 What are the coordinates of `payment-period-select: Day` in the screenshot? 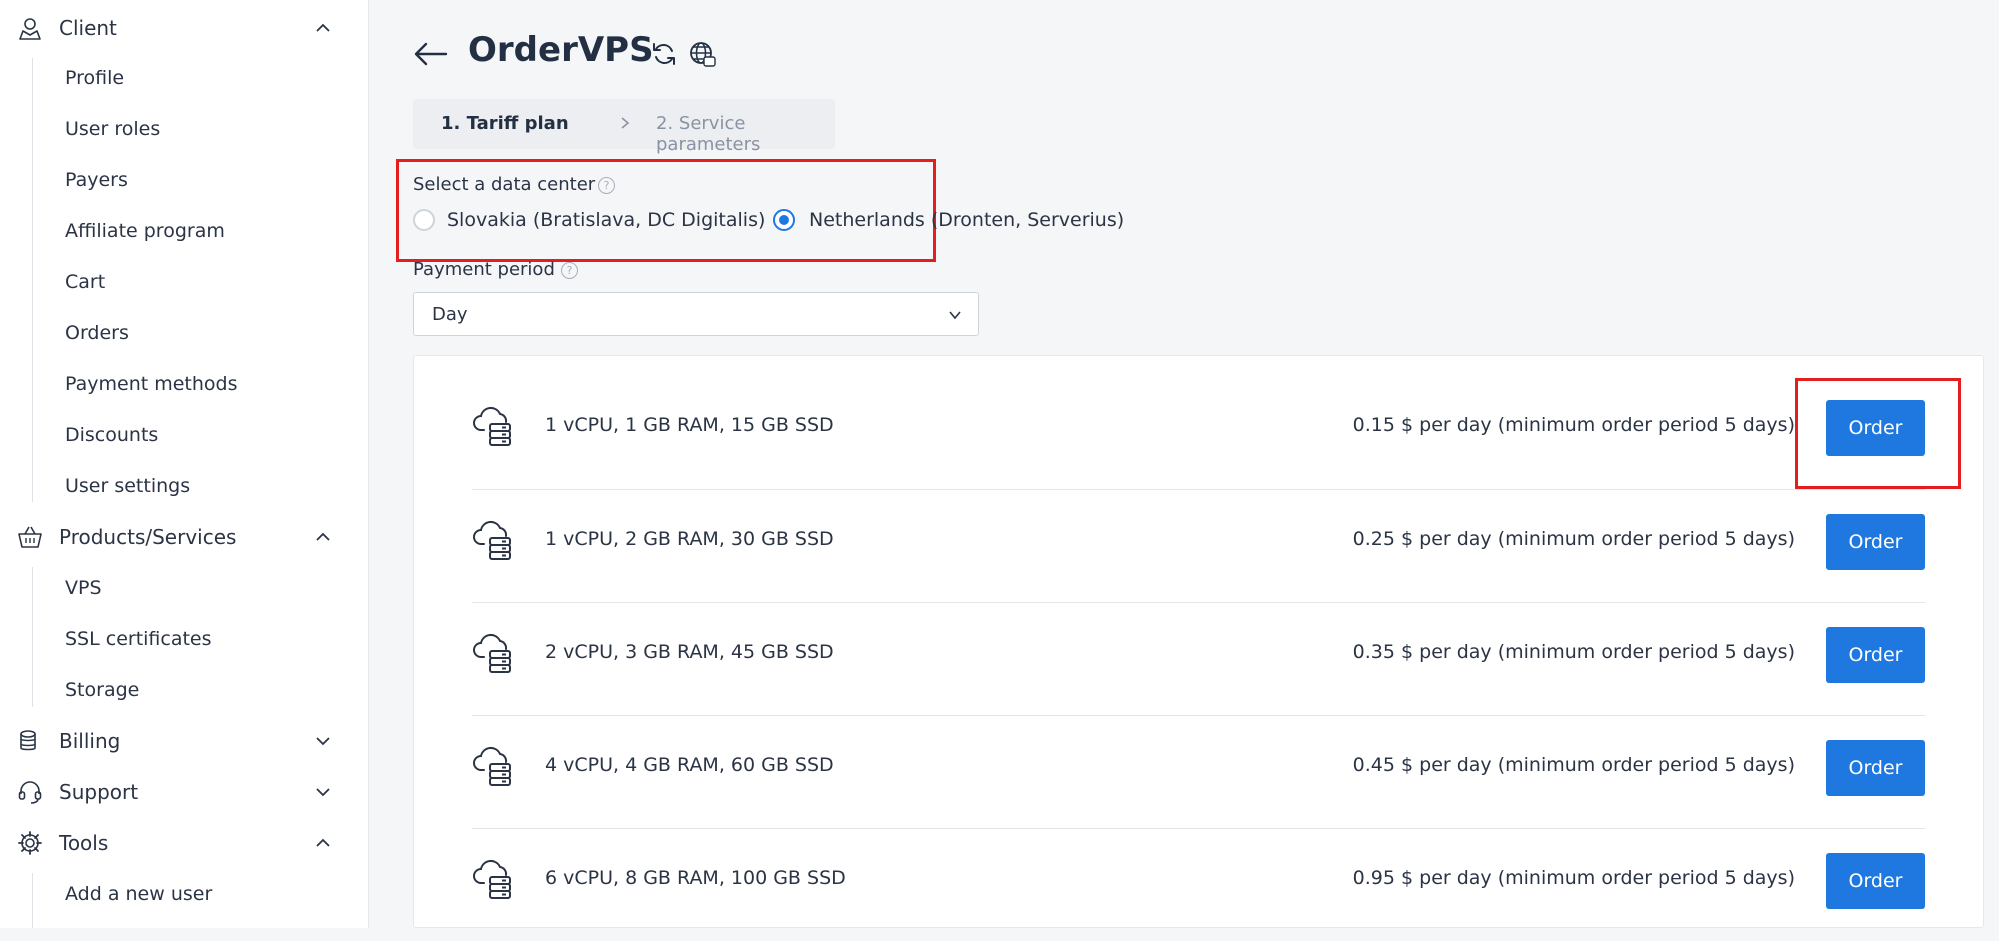 It's located at (696, 314).